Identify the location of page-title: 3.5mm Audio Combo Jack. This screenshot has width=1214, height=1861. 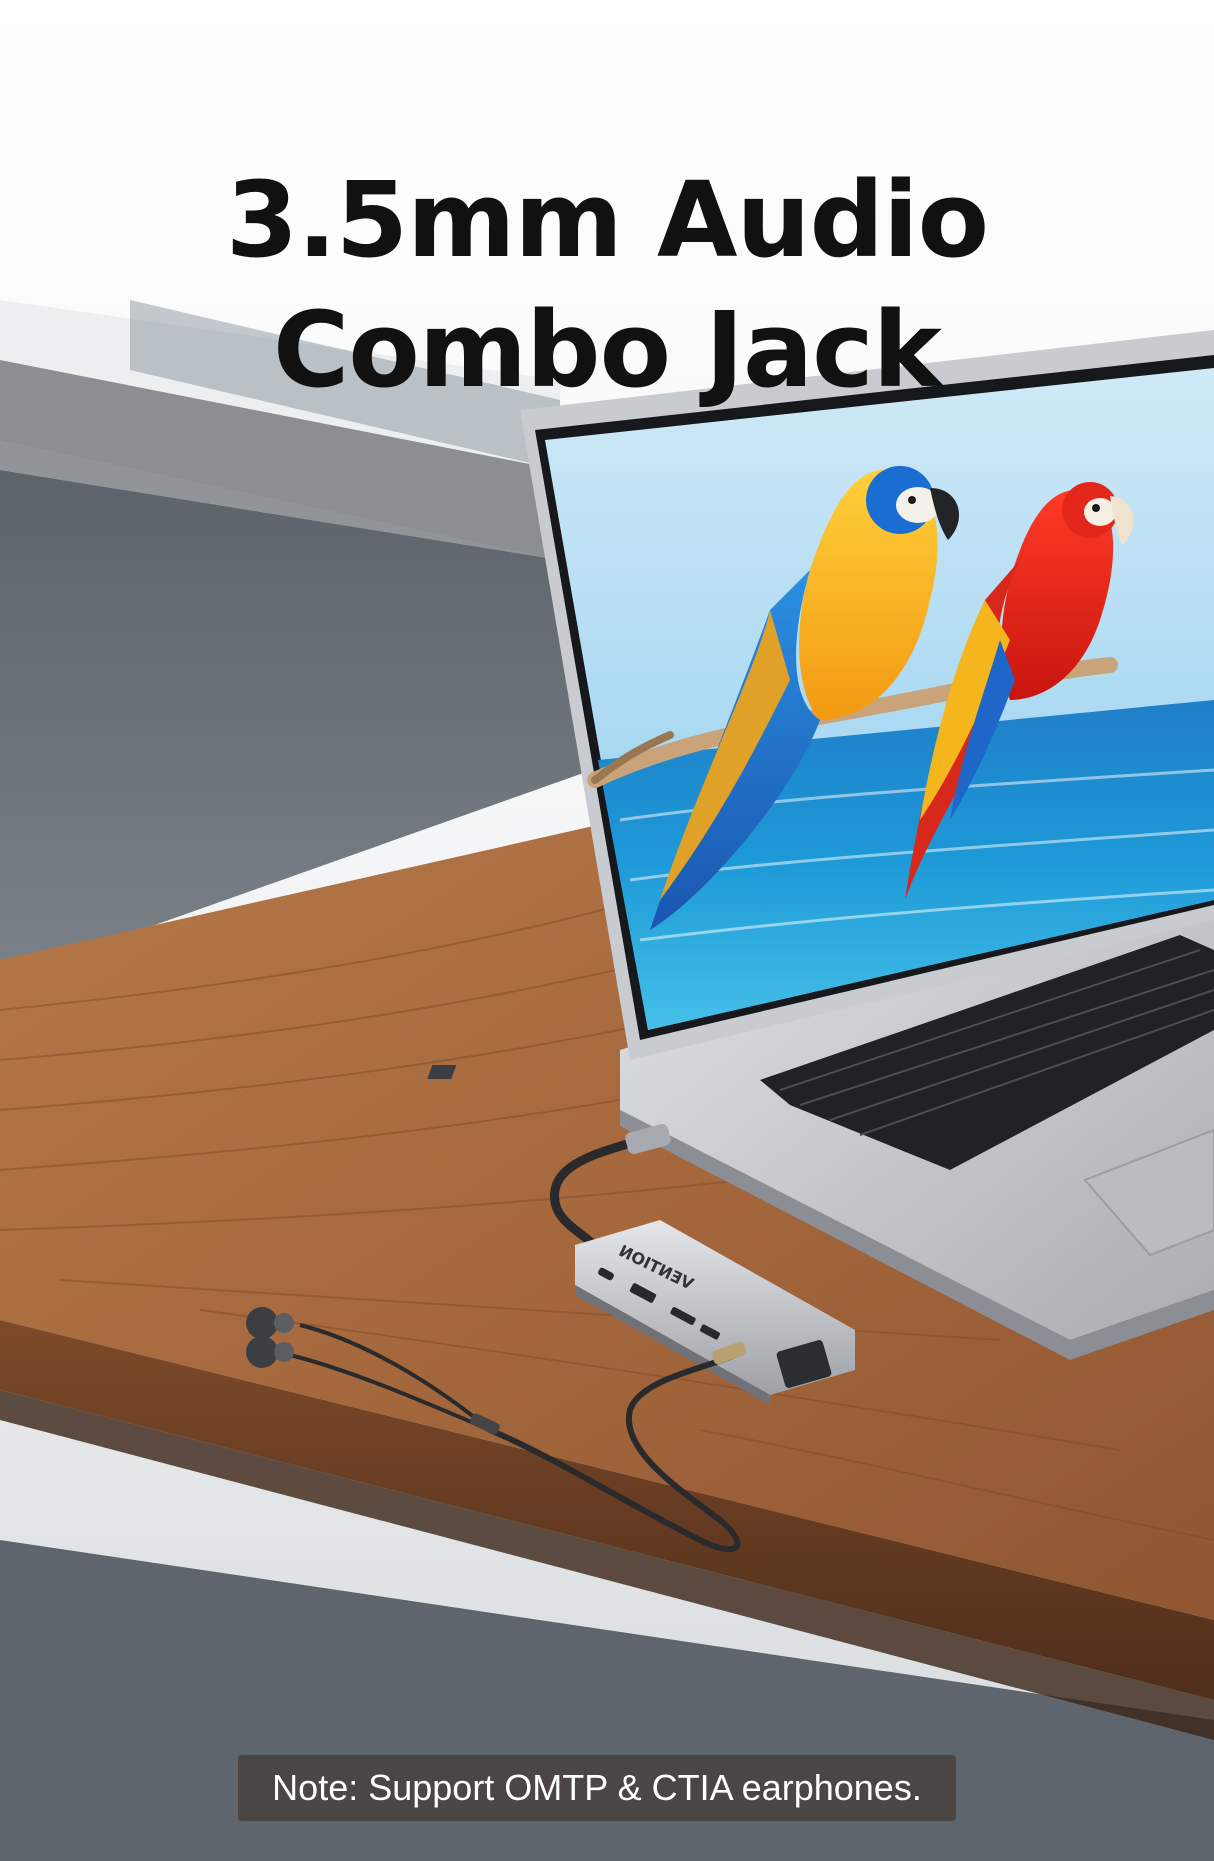
(607, 285).